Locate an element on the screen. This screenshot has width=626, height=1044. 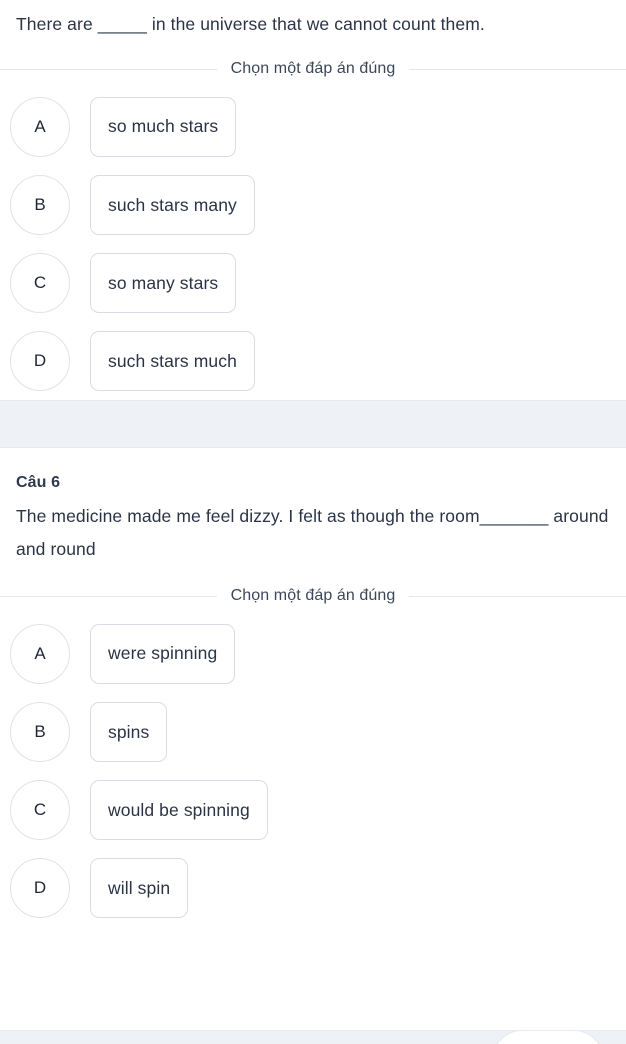
option-row-d: D will spin is located at coordinates (313, 888).